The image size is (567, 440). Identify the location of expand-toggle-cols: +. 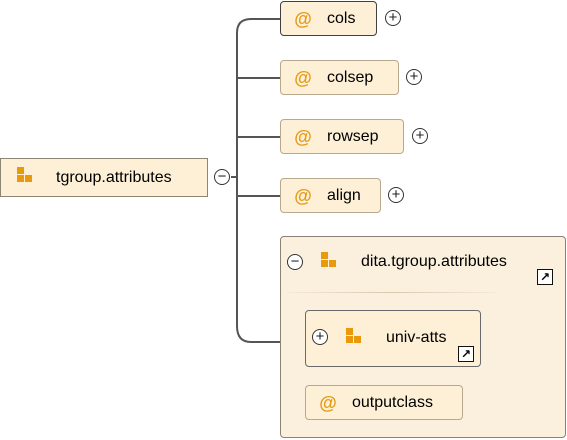
(393, 18).